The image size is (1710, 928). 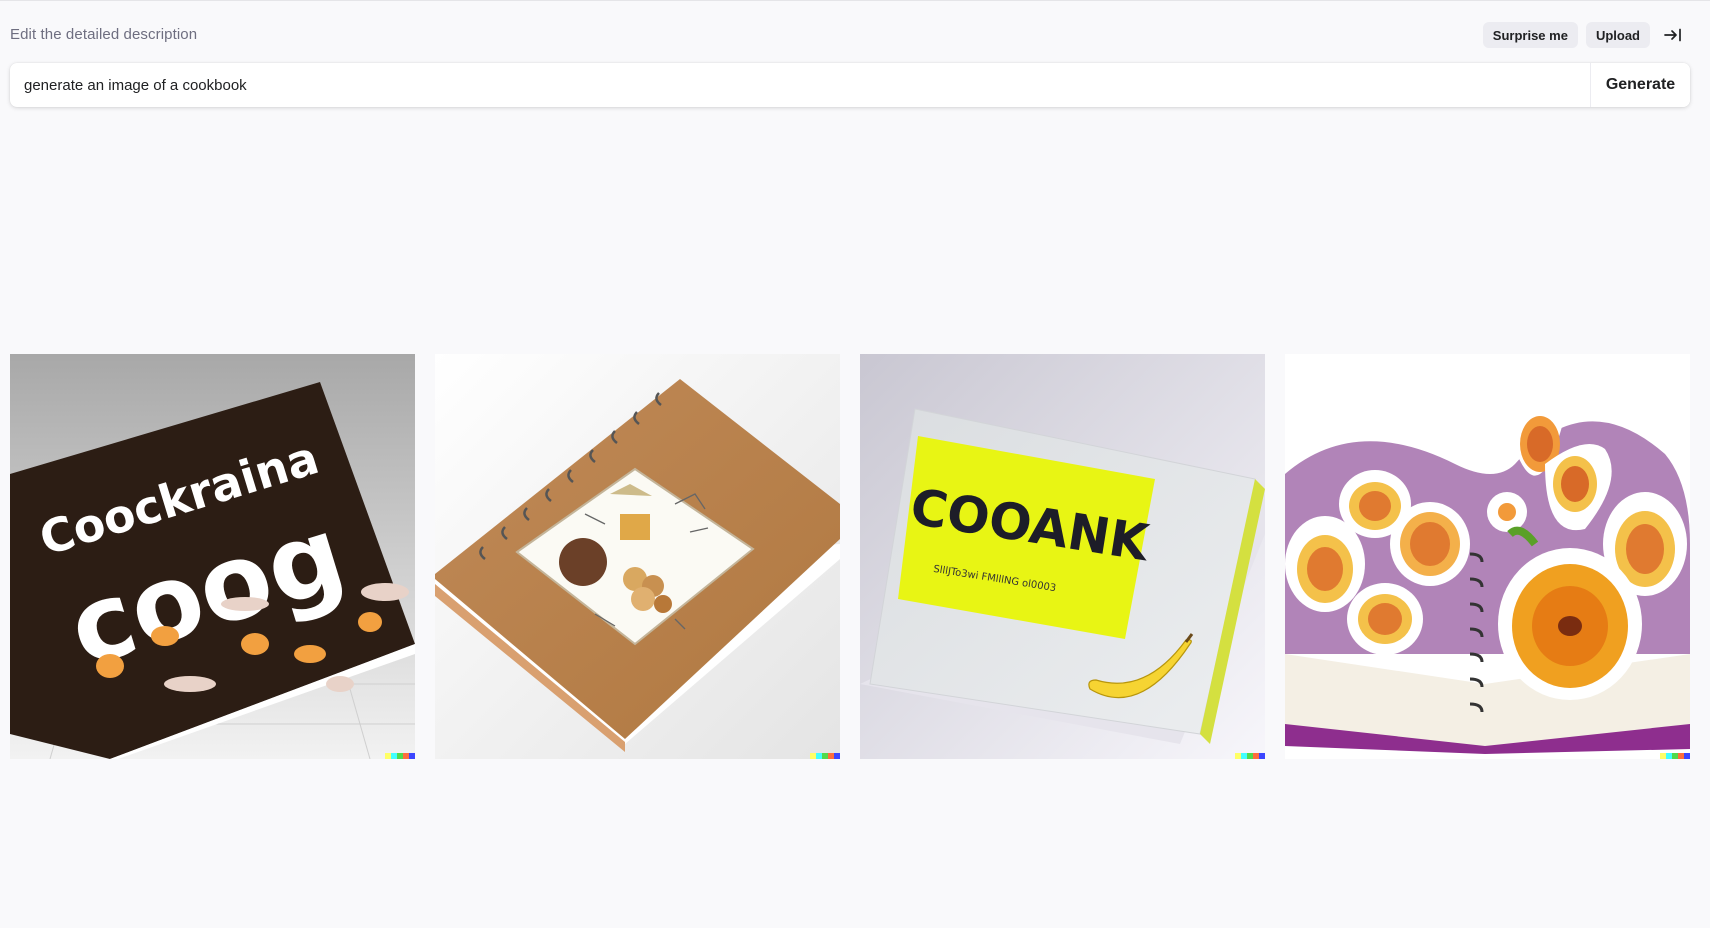 I want to click on result-image-3: COOANK SlllJTo3wi FMlllNG ol0003, so click(x=1062, y=556).